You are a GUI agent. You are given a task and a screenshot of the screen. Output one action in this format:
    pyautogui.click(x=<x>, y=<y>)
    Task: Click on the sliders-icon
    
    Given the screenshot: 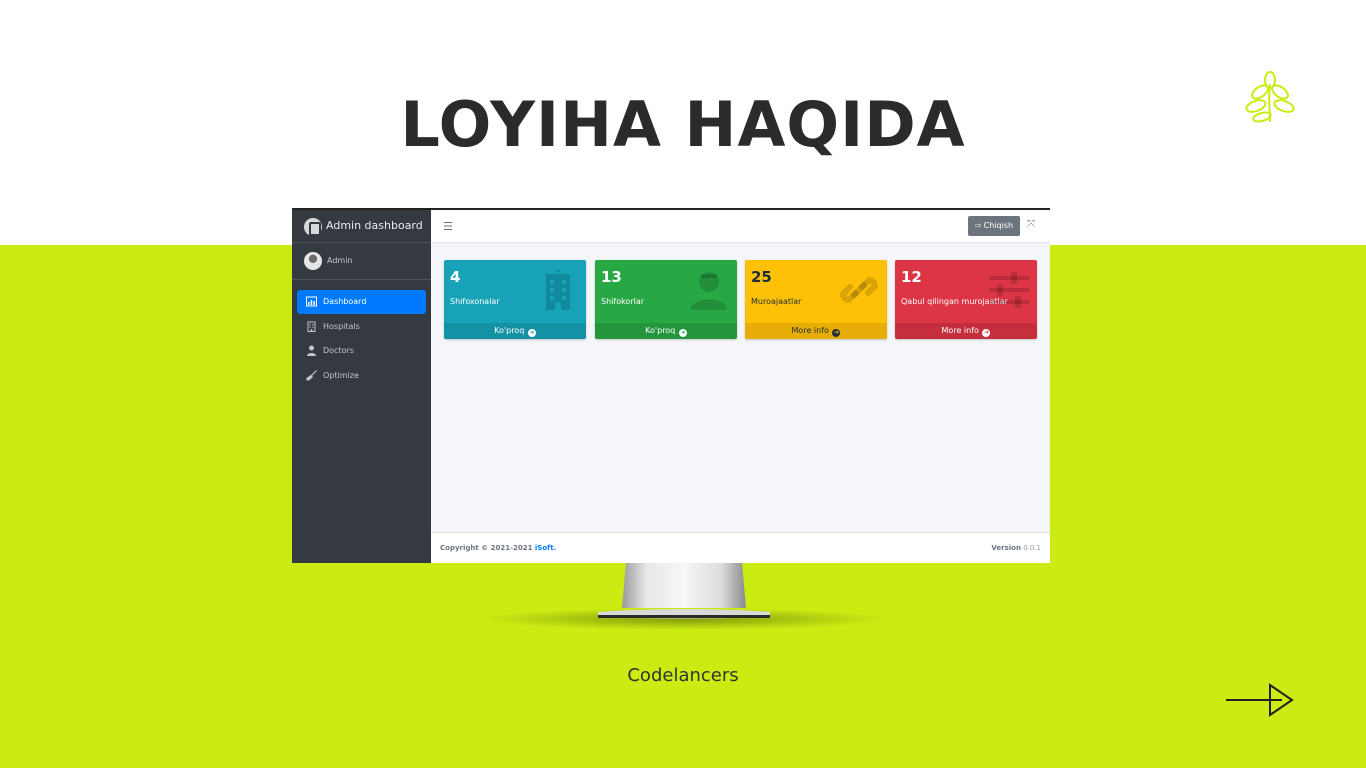 What is the action you would take?
    pyautogui.click(x=1009, y=290)
    